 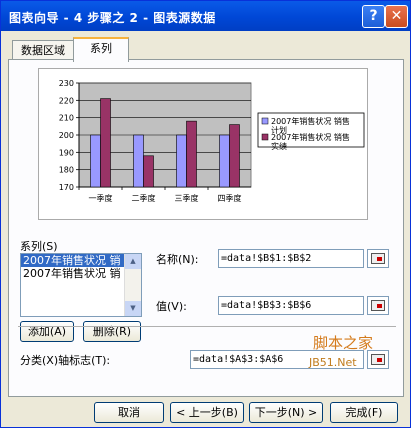 What do you see at coordinates (66, 187) in the screenshot?
I see `y-tick-label: 170` at bounding box center [66, 187].